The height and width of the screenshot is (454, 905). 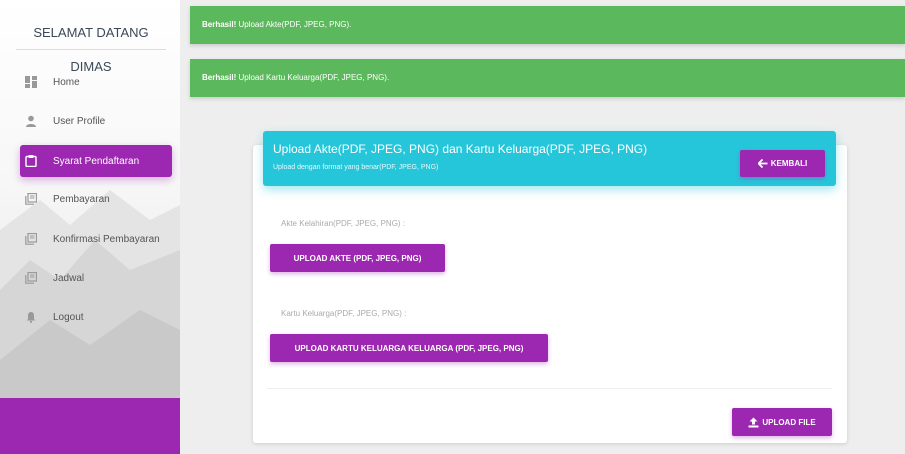 What do you see at coordinates (96, 82) in the screenshot?
I see `sidebar-item-home: Home` at bounding box center [96, 82].